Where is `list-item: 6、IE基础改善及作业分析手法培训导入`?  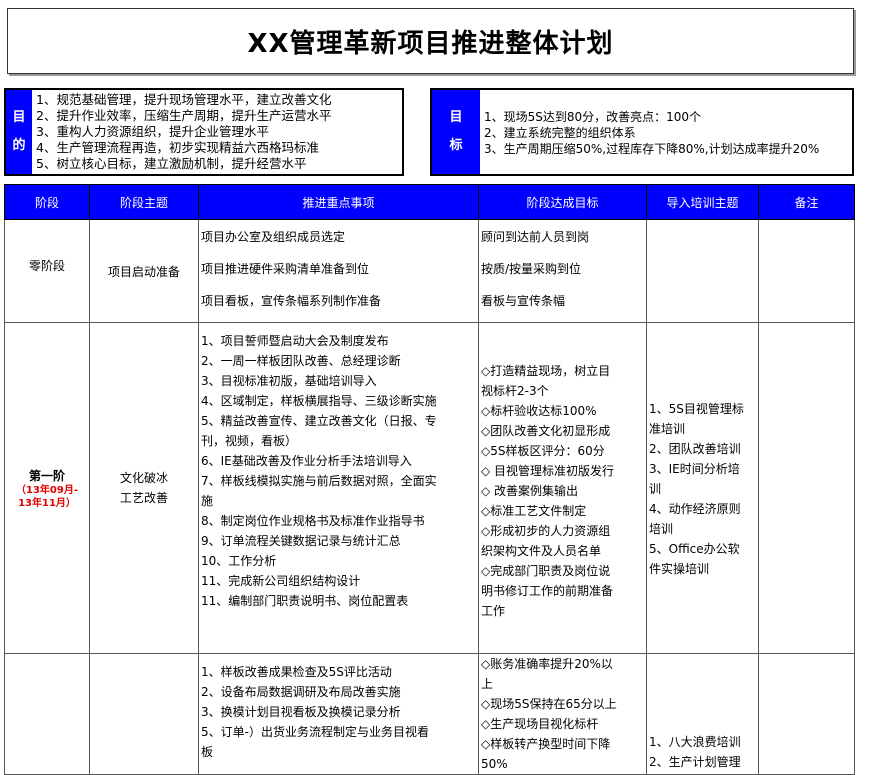
list-item: 6、IE基础改善及作业分析手法培训导入 is located at coordinates (306, 461).